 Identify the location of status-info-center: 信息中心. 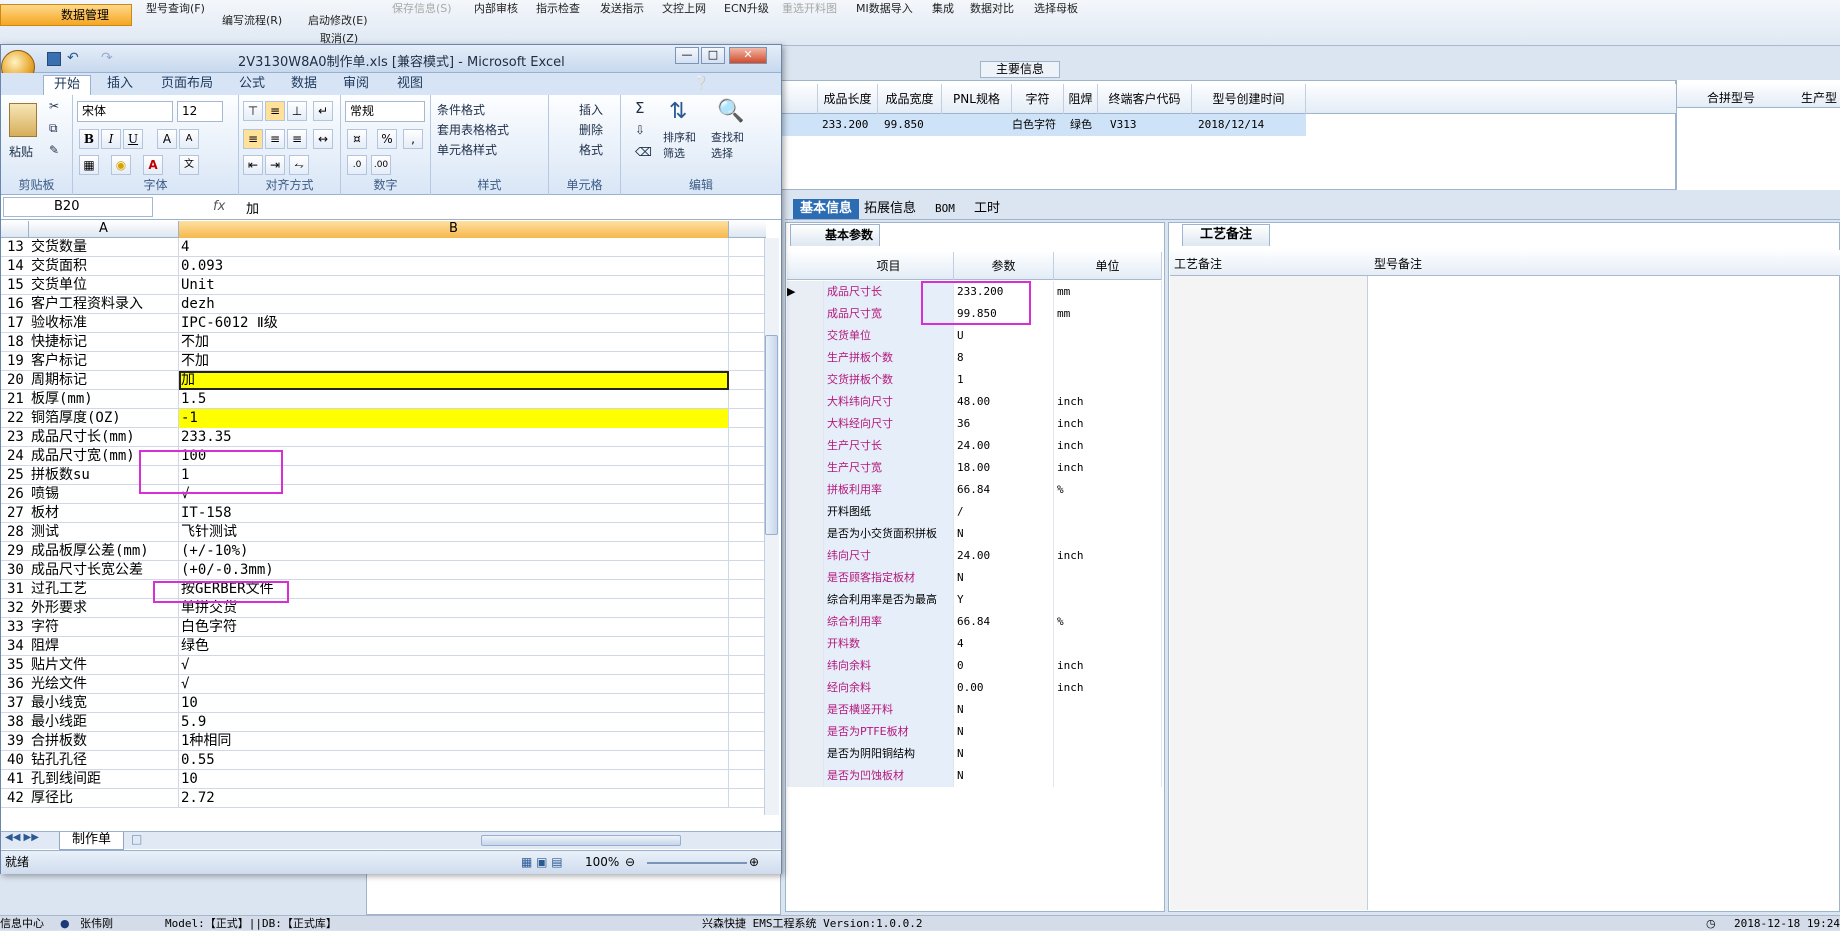
(22, 923).